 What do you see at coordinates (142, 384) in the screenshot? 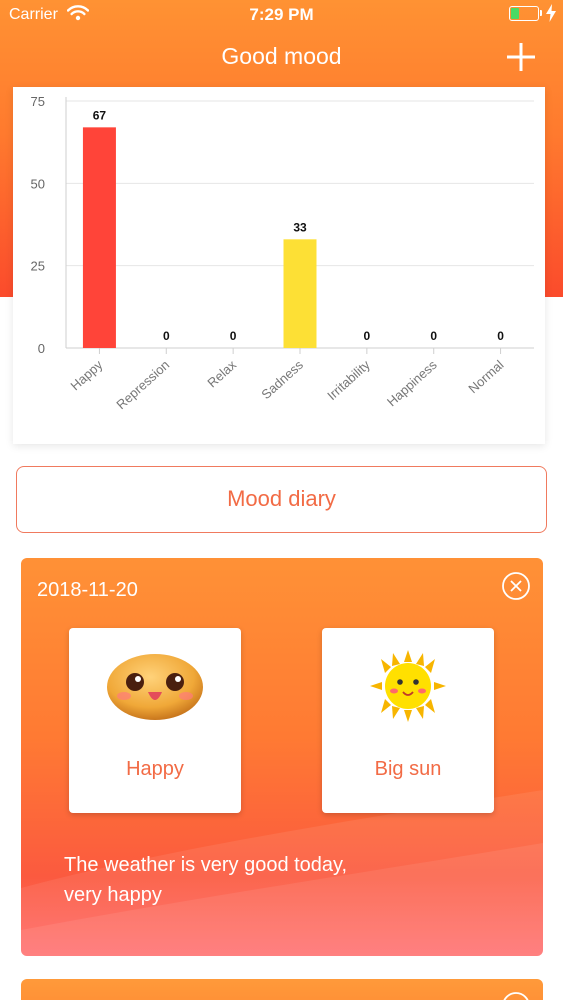
I see `x-tick-label: Repression` at bounding box center [142, 384].